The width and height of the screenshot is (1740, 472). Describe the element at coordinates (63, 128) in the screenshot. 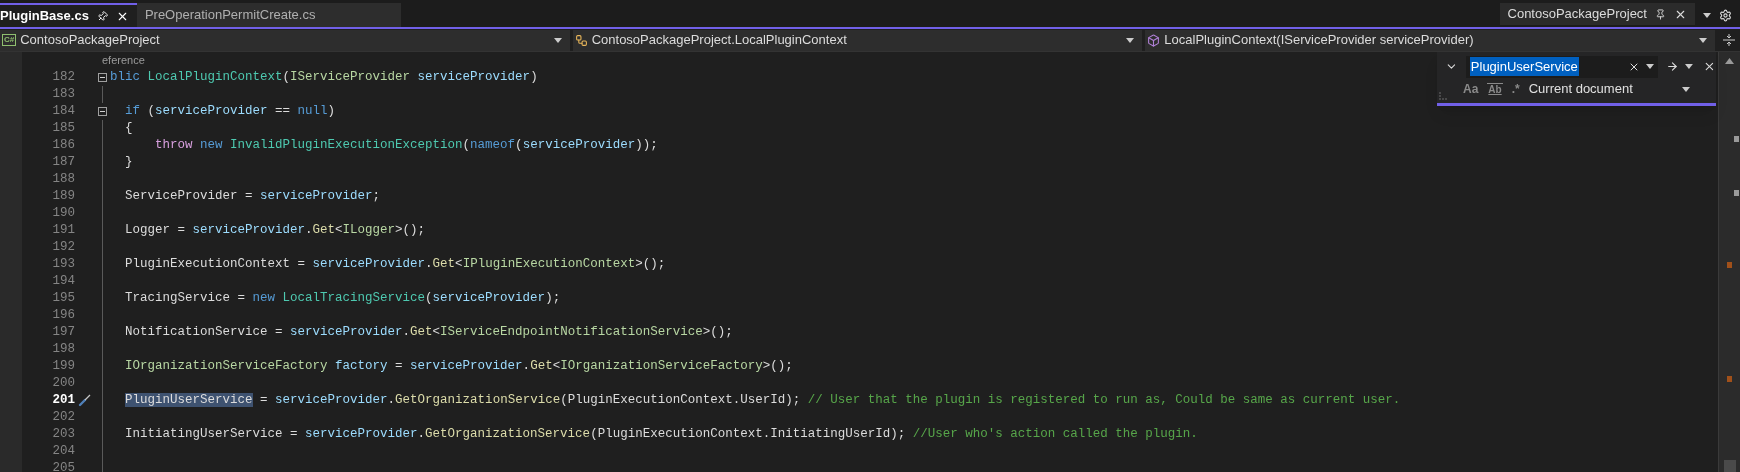

I see `line-number: 185` at that location.